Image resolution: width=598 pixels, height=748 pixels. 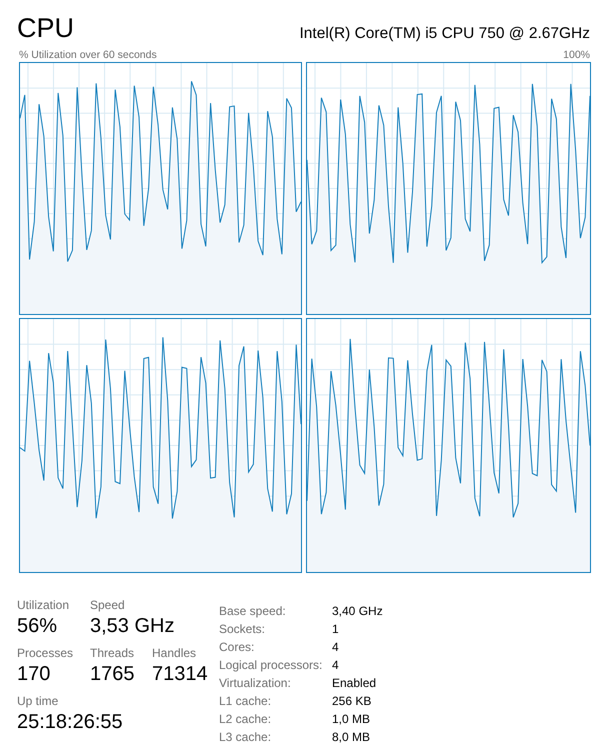 What do you see at coordinates (336, 629) in the screenshot?
I see `detail-value: 1` at bounding box center [336, 629].